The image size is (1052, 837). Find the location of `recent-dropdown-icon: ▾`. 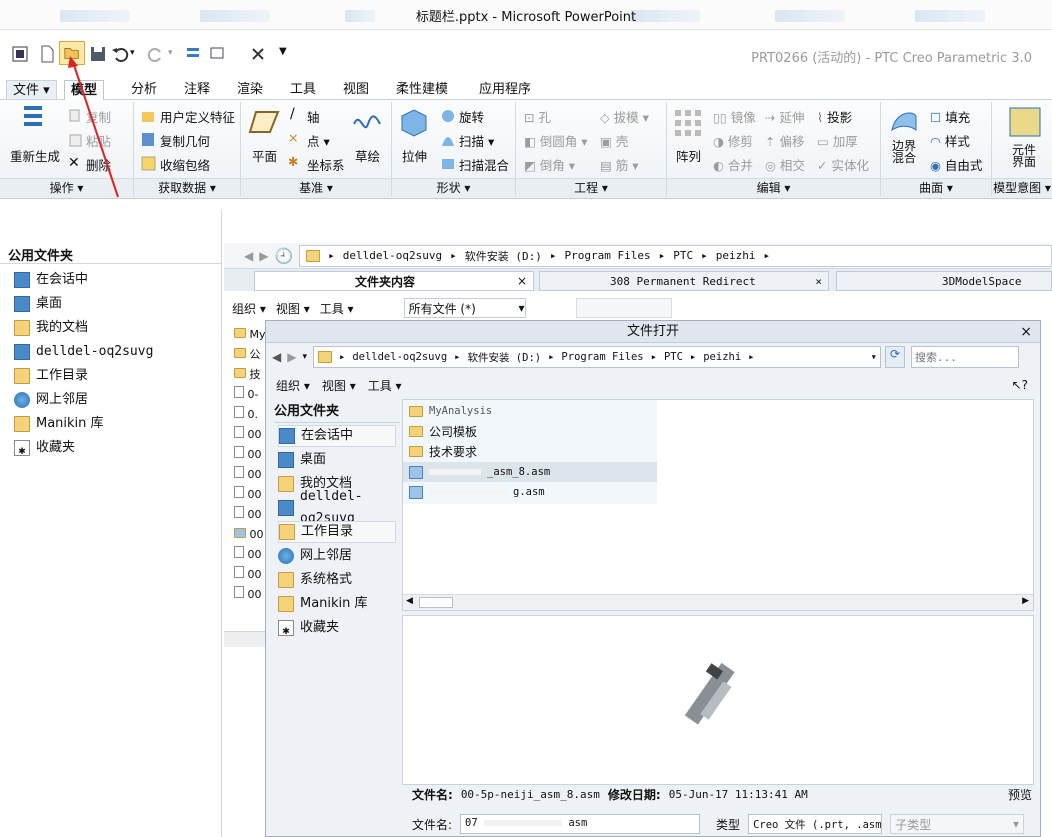

recent-dropdown-icon: ▾ is located at coordinates (304, 357).